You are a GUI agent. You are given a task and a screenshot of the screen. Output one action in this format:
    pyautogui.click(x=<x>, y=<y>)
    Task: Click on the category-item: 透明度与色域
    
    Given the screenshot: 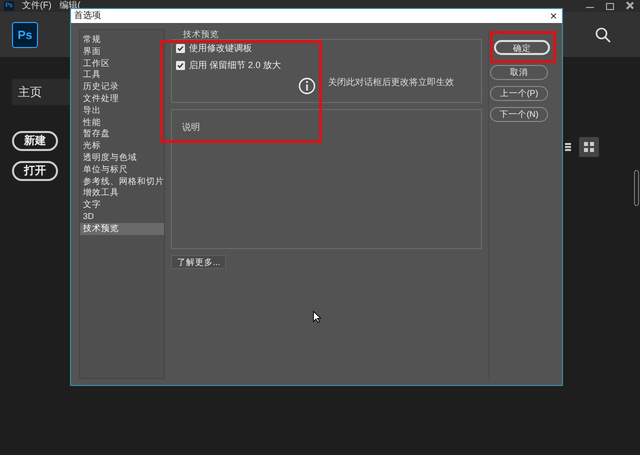 What is the action you would take?
    pyautogui.click(x=122, y=158)
    